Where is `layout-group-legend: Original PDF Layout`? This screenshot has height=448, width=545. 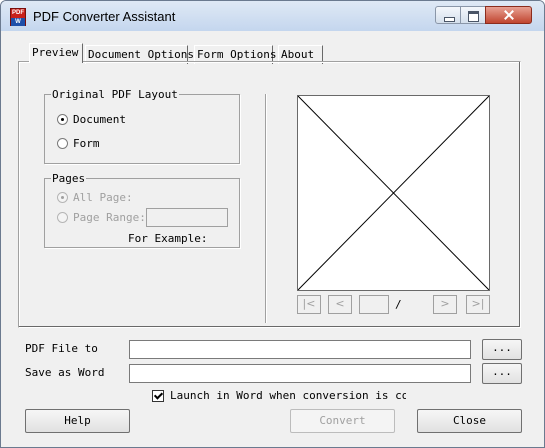
layout-group-legend: Original PDF Layout is located at coordinates (115, 94).